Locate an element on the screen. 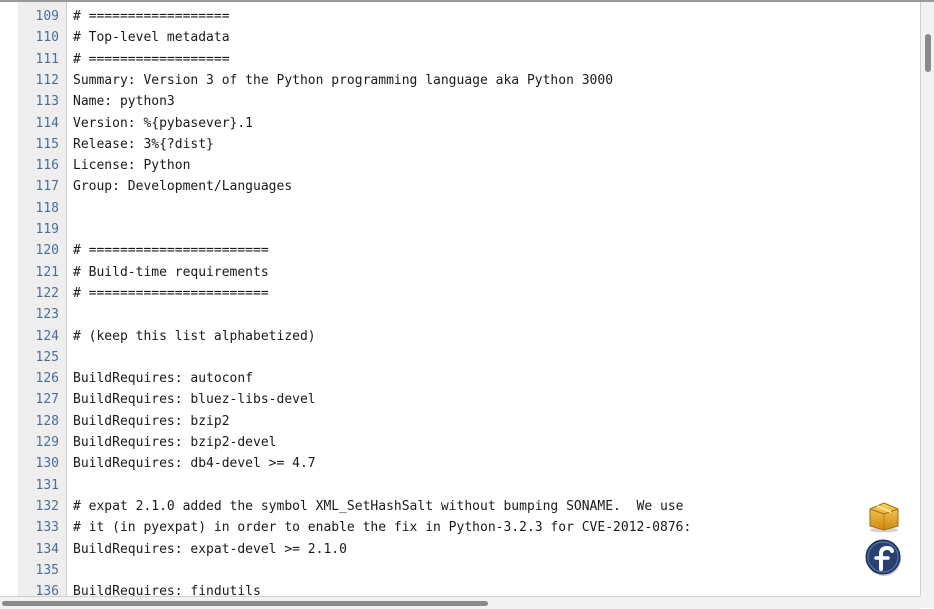 The height and width of the screenshot is (609, 934). line-number: 122 is located at coordinates (47, 293).